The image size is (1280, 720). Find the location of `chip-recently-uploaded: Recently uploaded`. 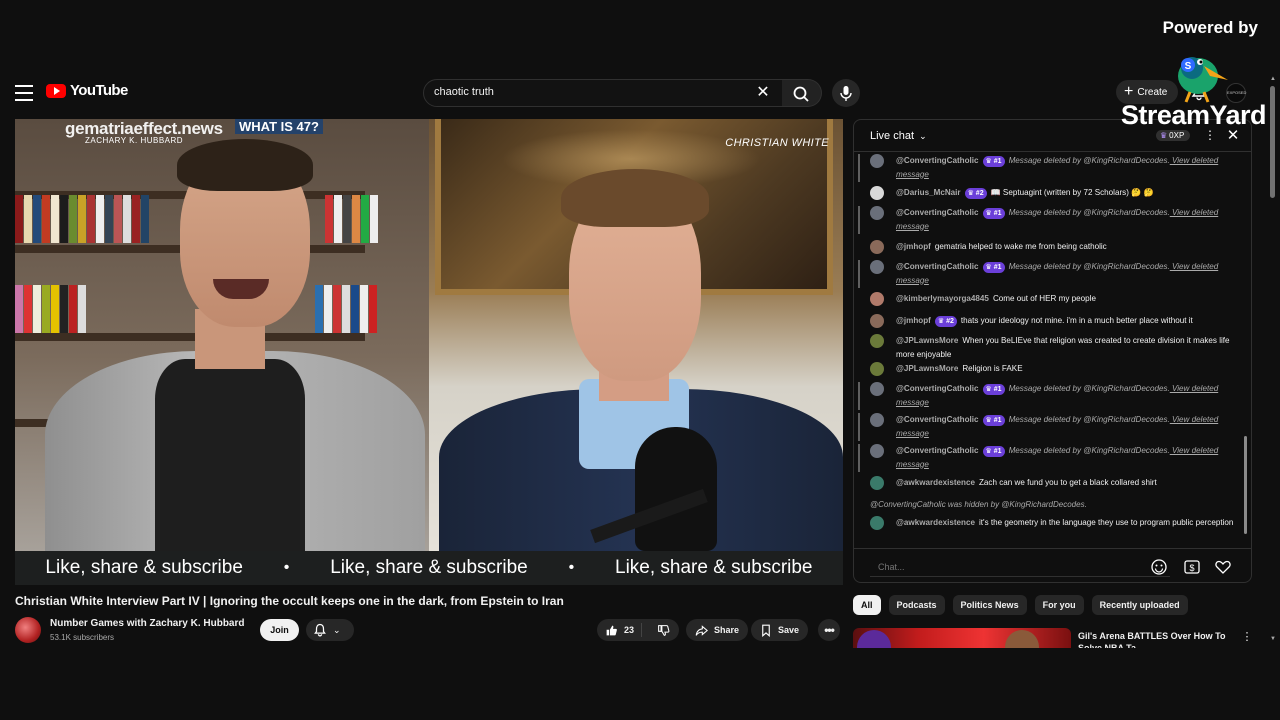

chip-recently-uploaded: Recently uploaded is located at coordinates (1139, 605).